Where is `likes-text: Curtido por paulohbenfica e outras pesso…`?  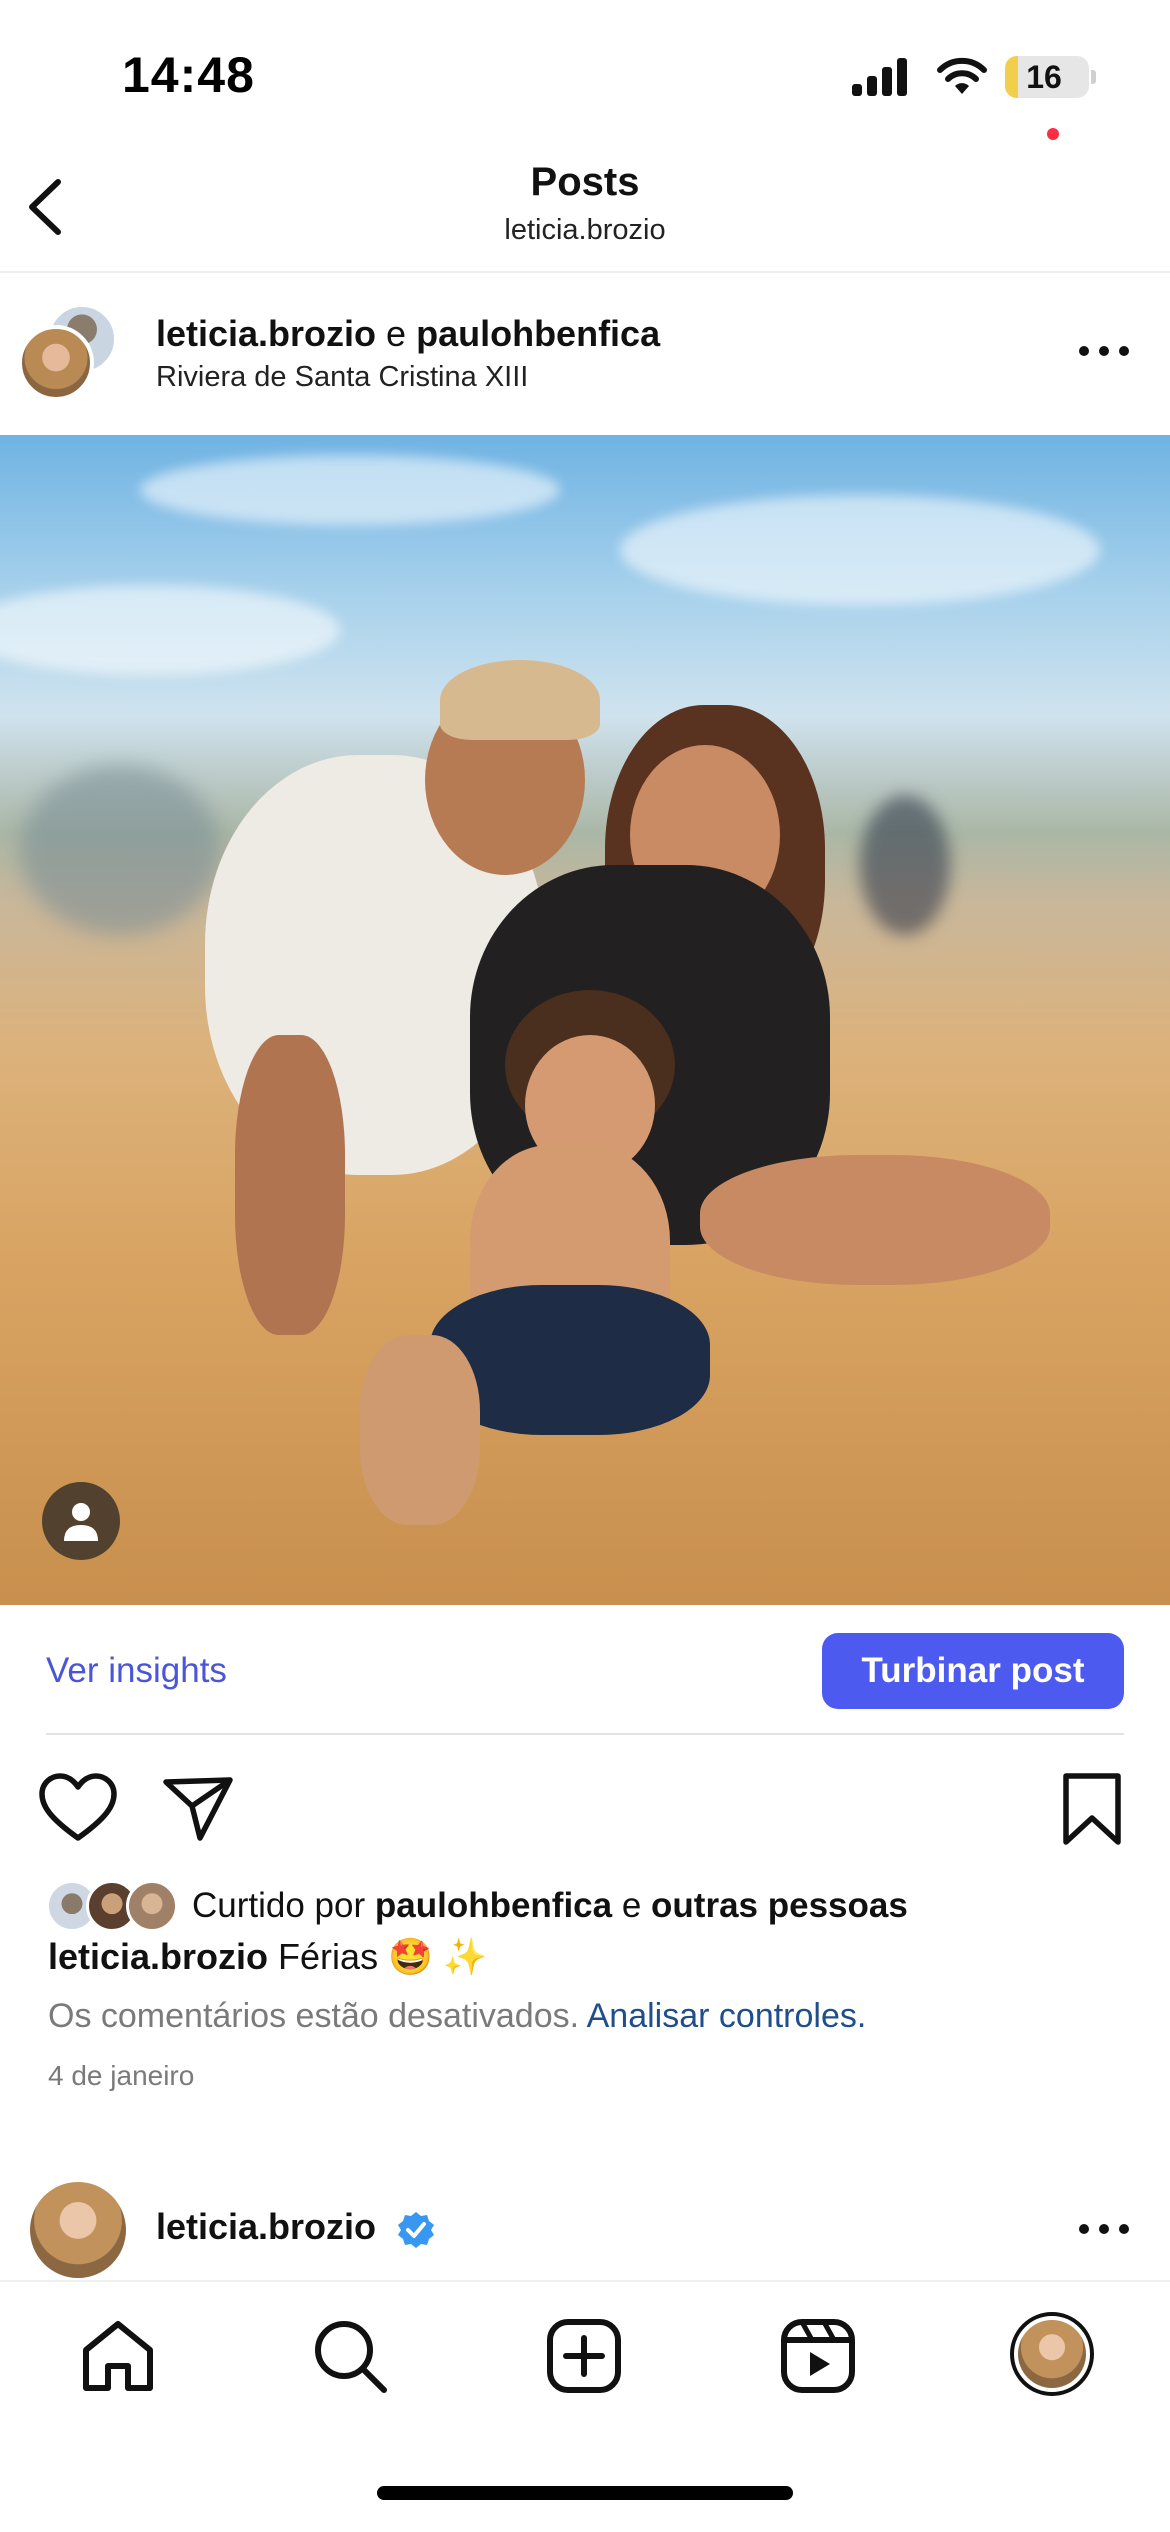 likes-text: Curtido por paulohbenfica e outras pesso… is located at coordinates (550, 1906).